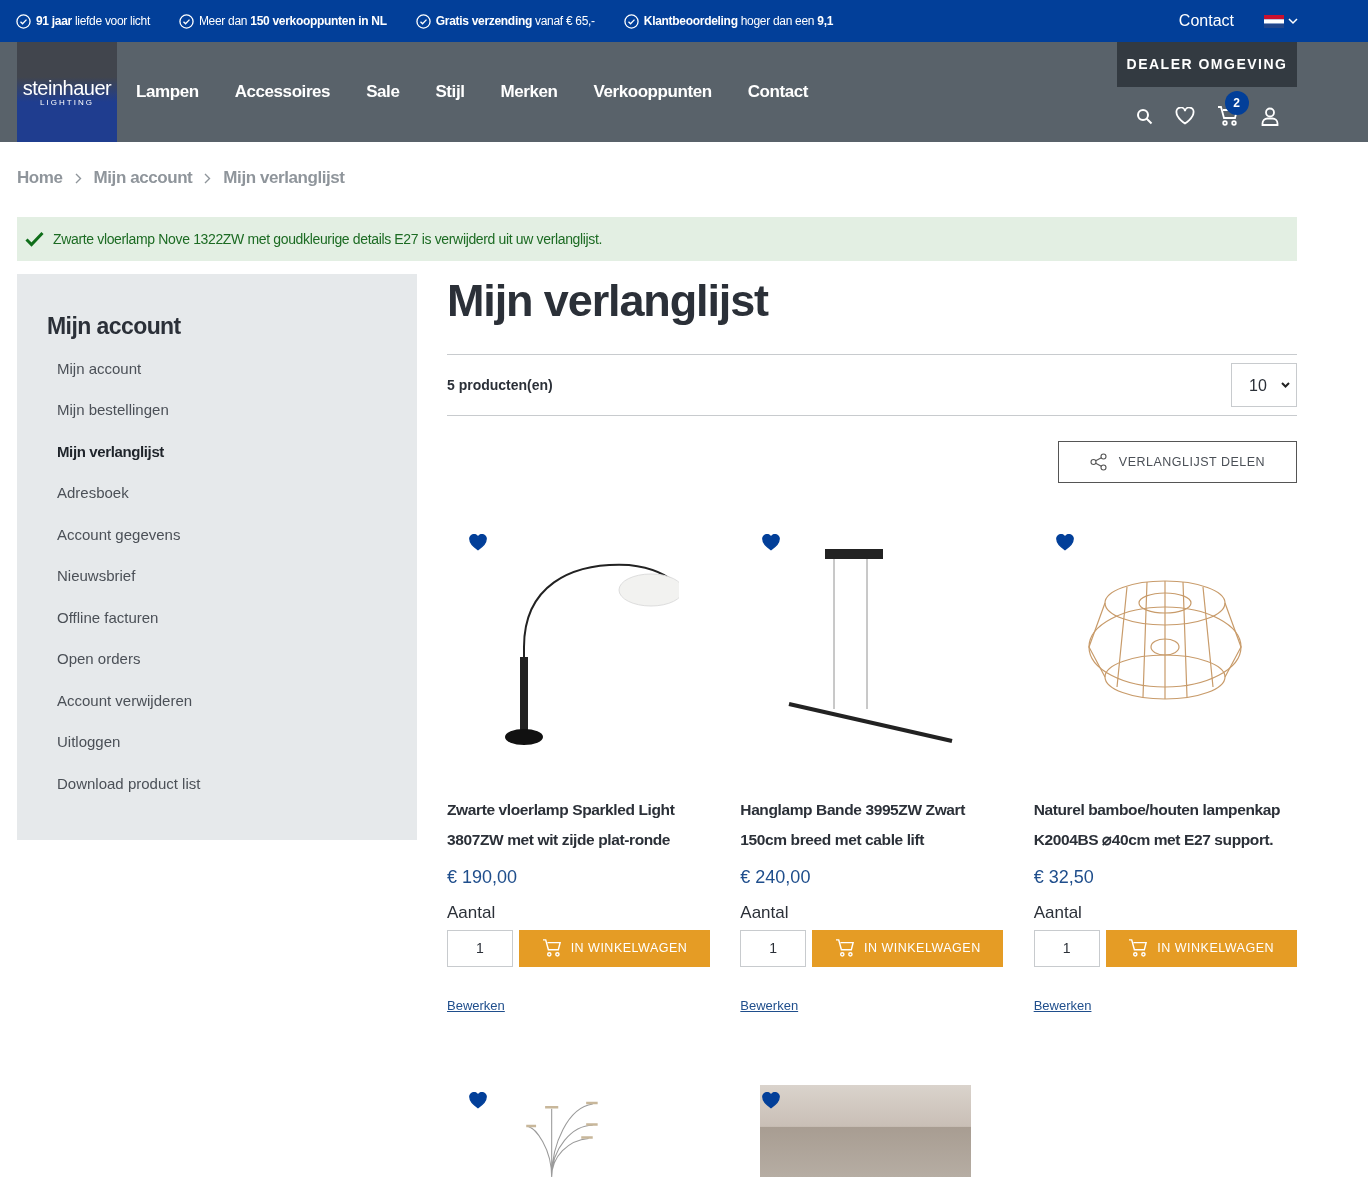  What do you see at coordinates (1184, 116) in the screenshot?
I see `heart-icon` at bounding box center [1184, 116].